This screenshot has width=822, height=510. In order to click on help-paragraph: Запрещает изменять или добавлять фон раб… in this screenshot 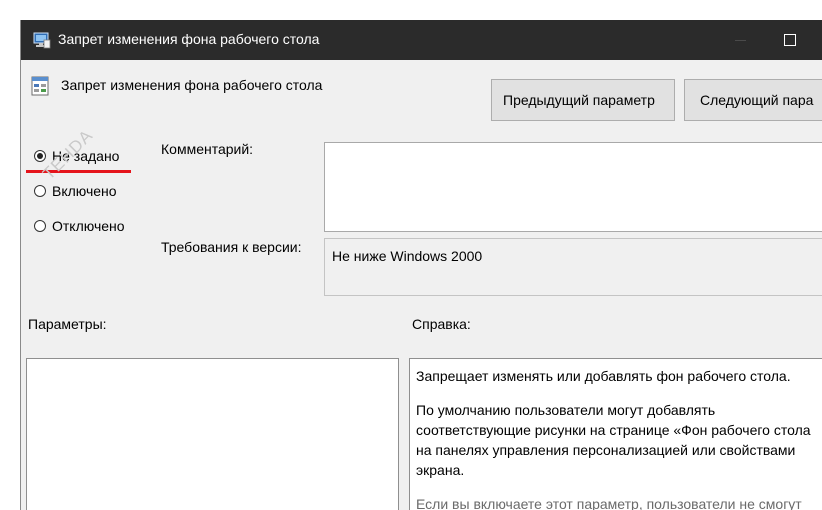, I will do `click(603, 376)`.